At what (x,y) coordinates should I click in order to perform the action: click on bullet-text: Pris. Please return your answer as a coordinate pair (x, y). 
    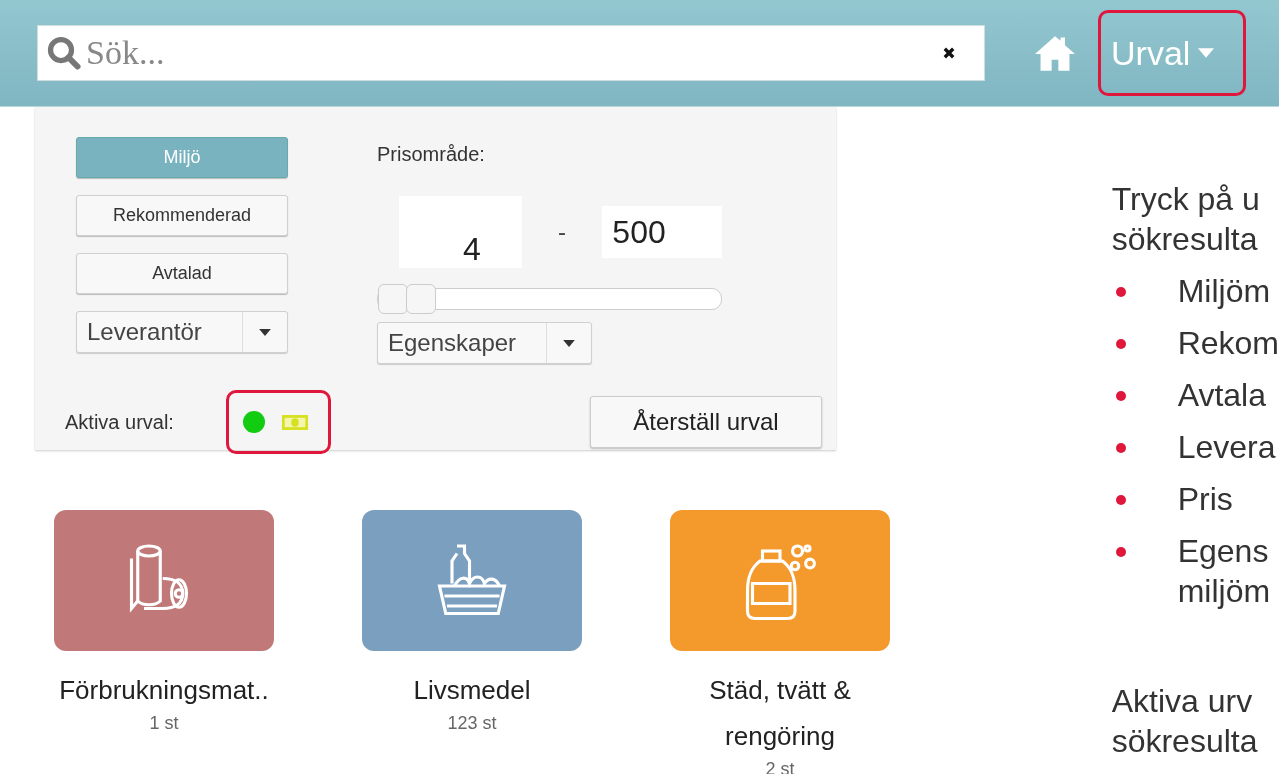
    Looking at the image, I should click on (1205, 499).